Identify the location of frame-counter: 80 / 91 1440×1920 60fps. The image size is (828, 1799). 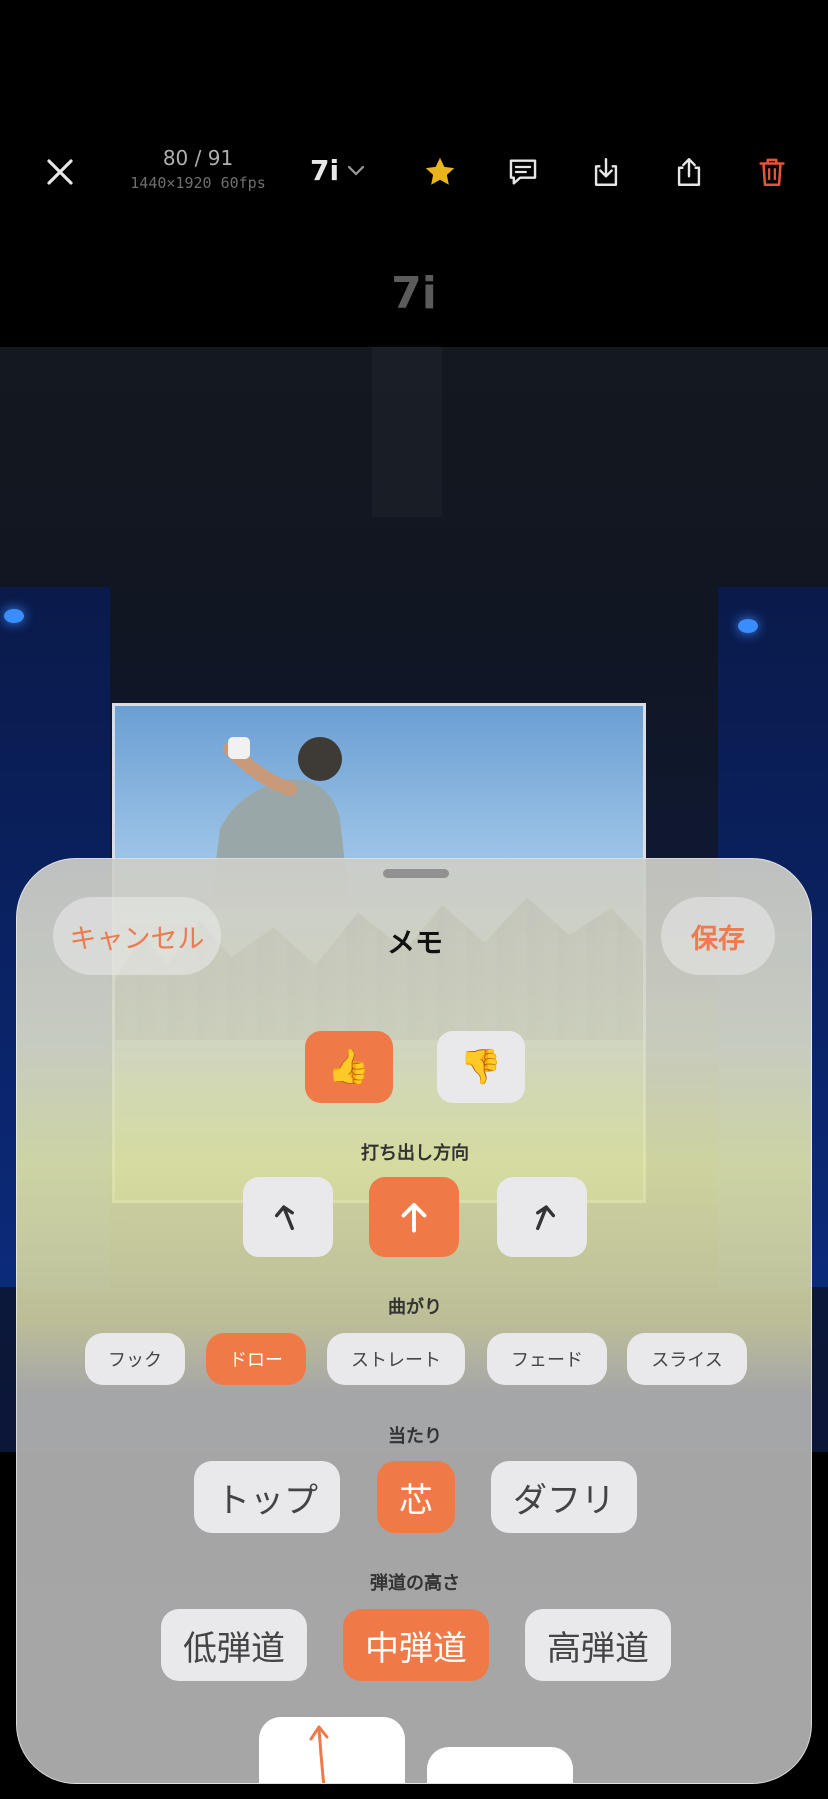
(198, 169).